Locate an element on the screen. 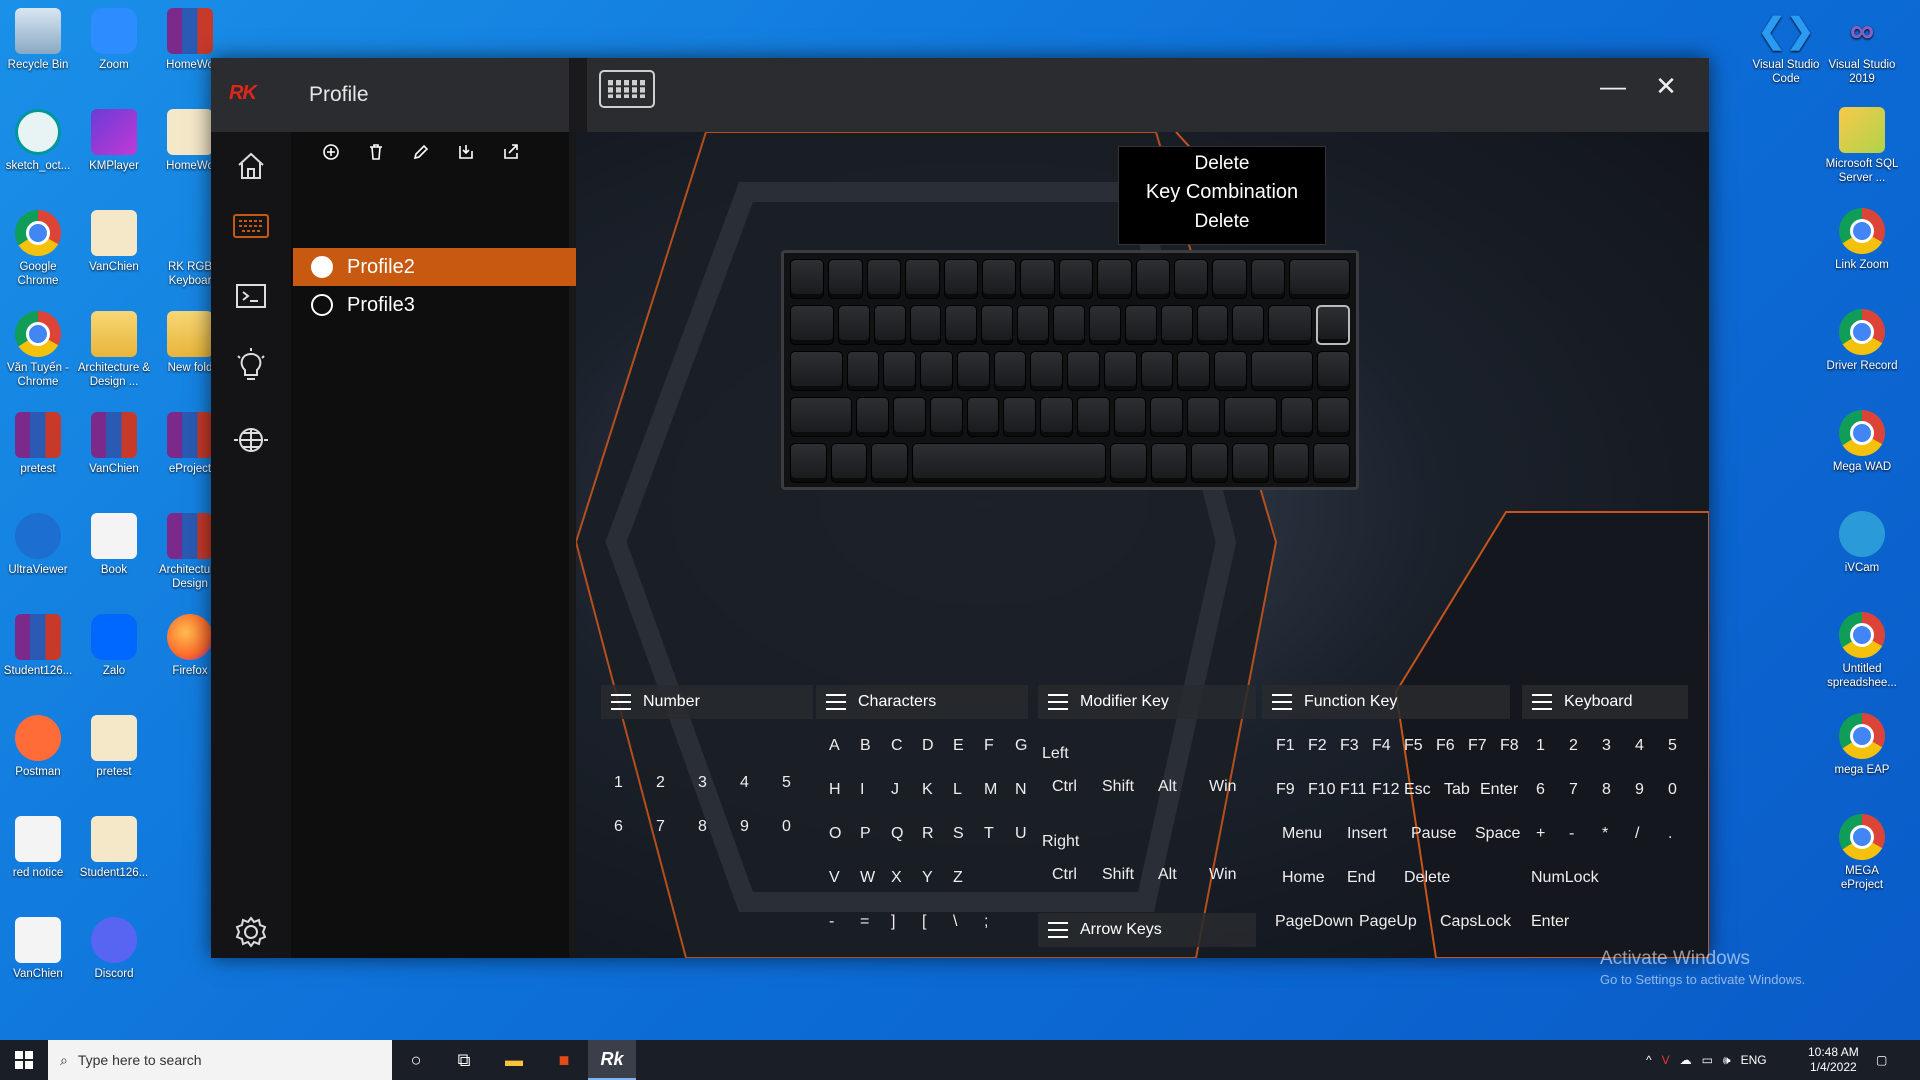 The height and width of the screenshot is (1080, 1920). network-icon: ▭ is located at coordinates (1707, 1060).